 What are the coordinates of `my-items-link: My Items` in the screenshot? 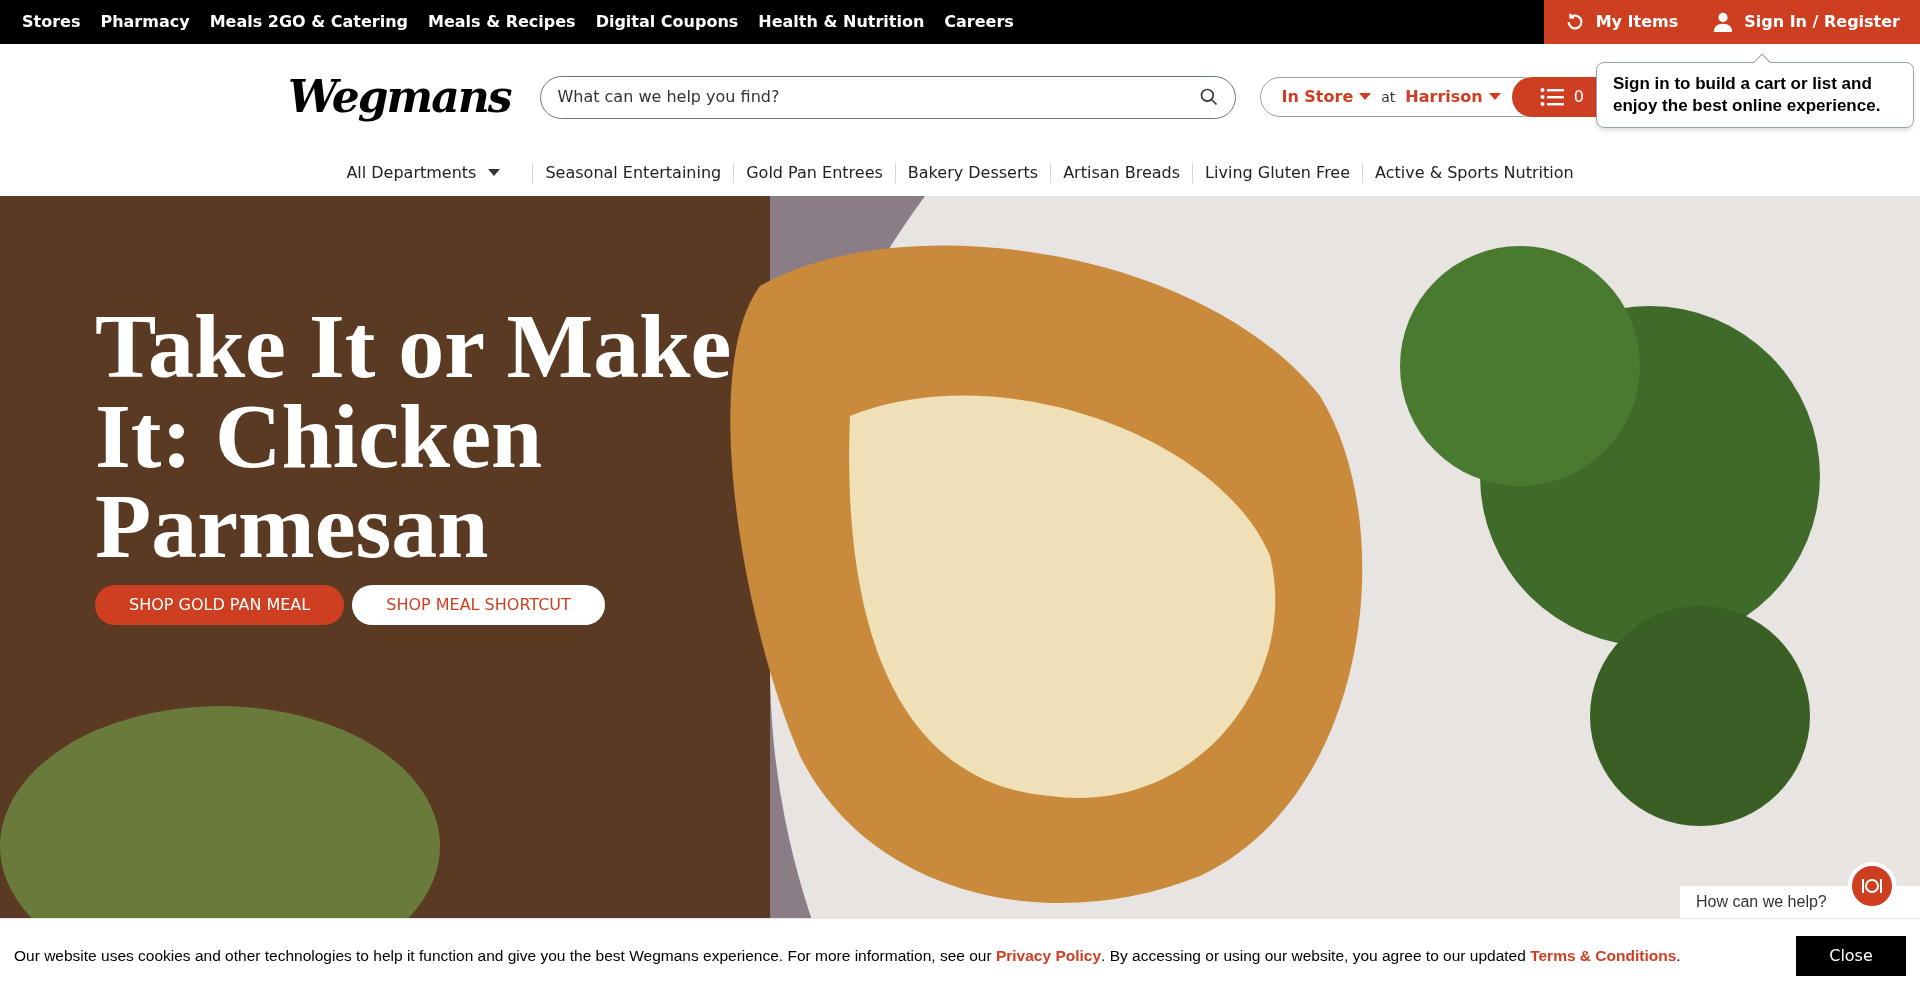 It's located at (1621, 22).